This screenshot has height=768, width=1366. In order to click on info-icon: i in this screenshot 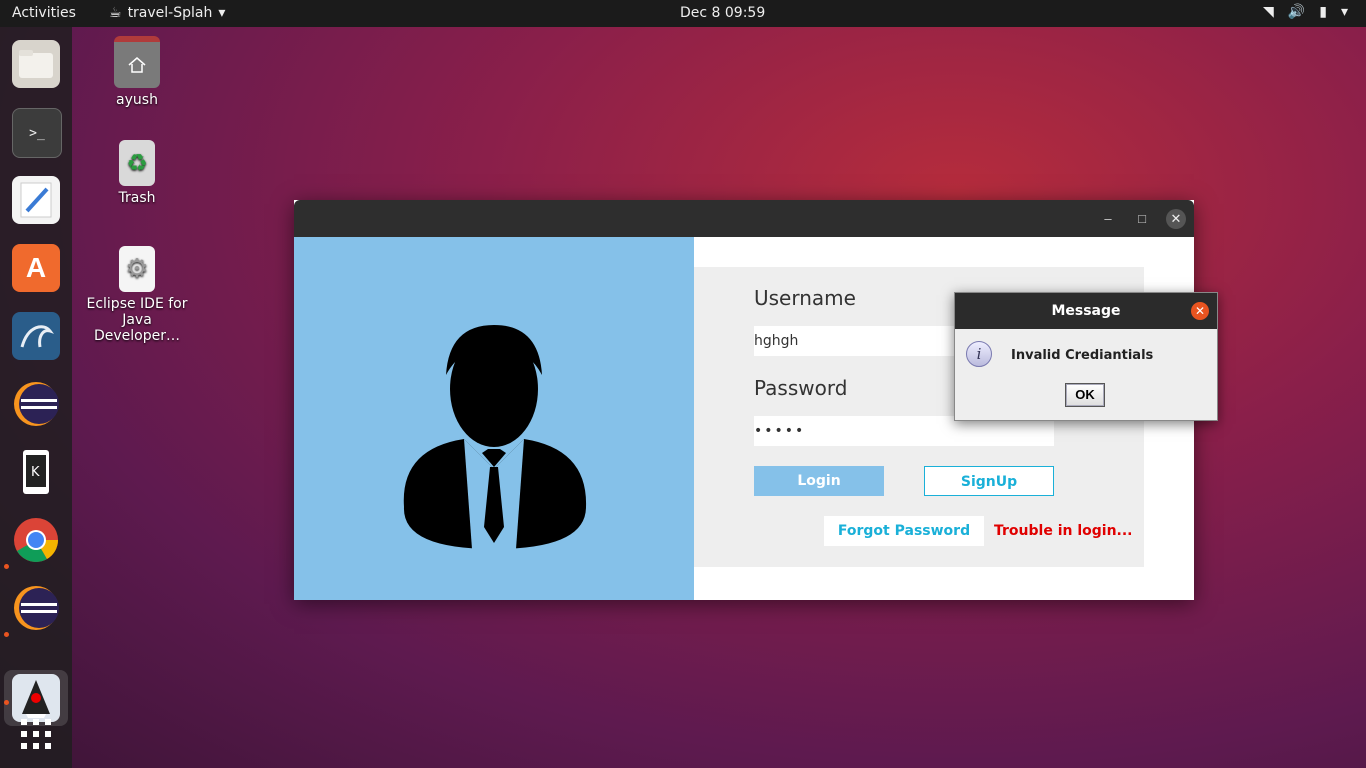, I will do `click(979, 354)`.